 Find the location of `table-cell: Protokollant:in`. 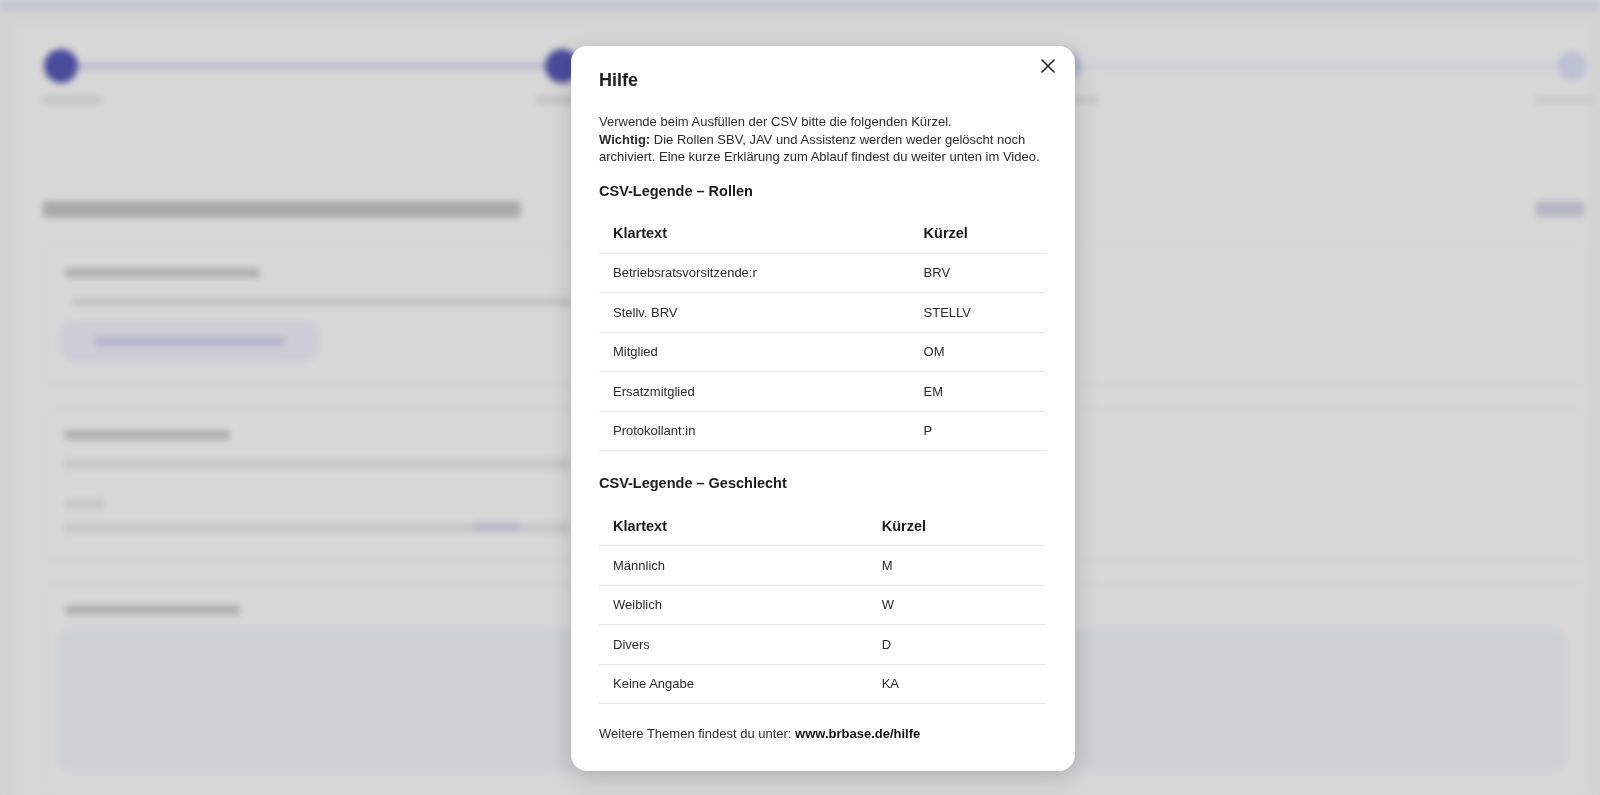

table-cell: Protokollant:in is located at coordinates (754, 431).